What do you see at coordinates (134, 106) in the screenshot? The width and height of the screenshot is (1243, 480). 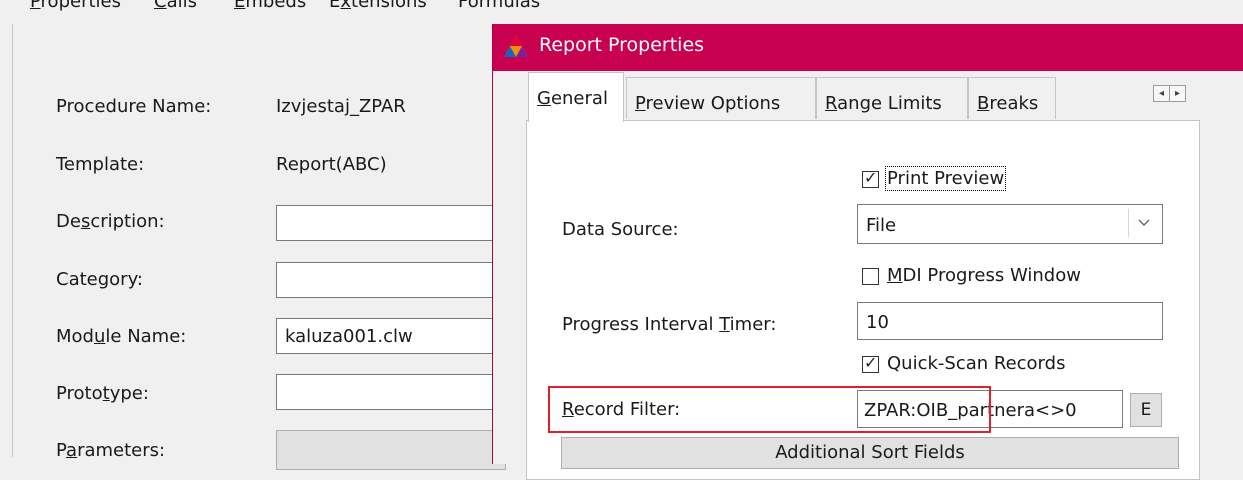 I see `procedure-name-label: Procedure Name:` at bounding box center [134, 106].